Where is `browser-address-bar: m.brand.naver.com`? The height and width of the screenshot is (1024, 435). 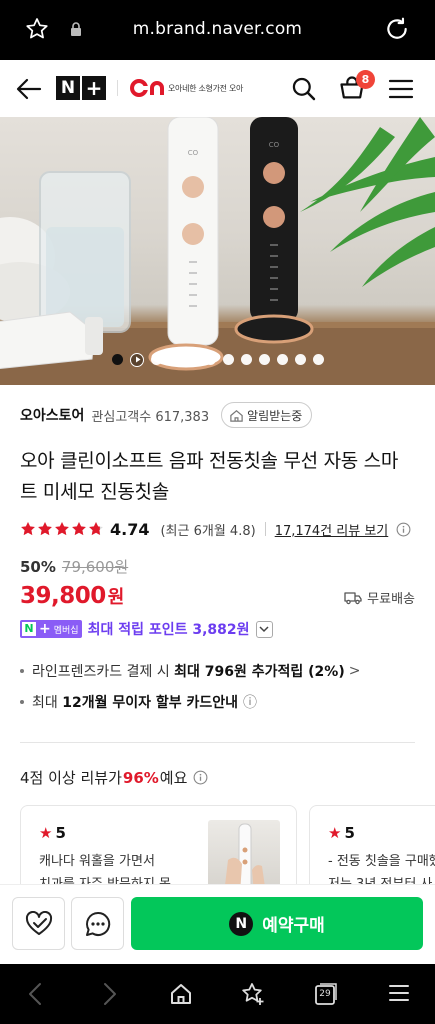 browser-address-bar: m.brand.naver.com is located at coordinates (217, 30).